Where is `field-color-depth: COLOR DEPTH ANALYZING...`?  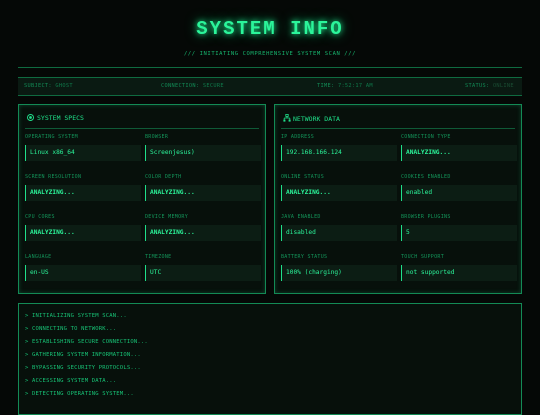 field-color-depth: COLOR DEPTH ANALYZING... is located at coordinates (203, 187).